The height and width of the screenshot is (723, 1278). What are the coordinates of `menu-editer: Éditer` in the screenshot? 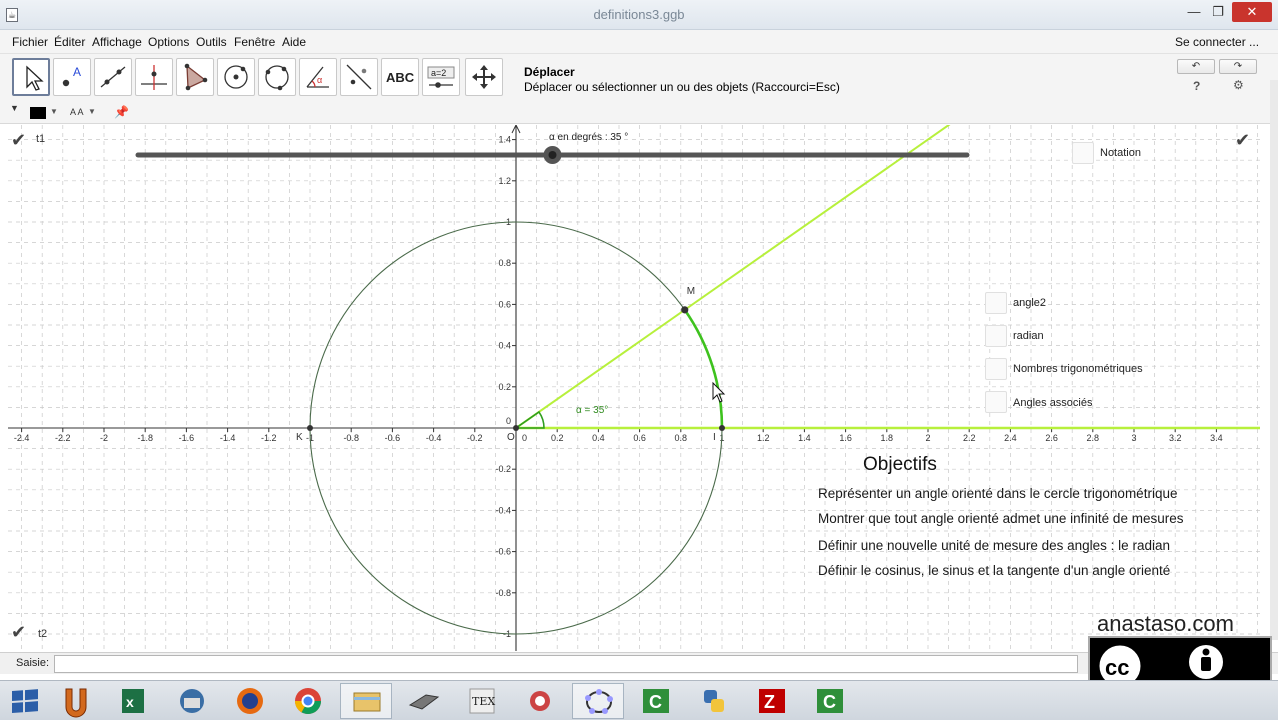 It's located at (69, 42).